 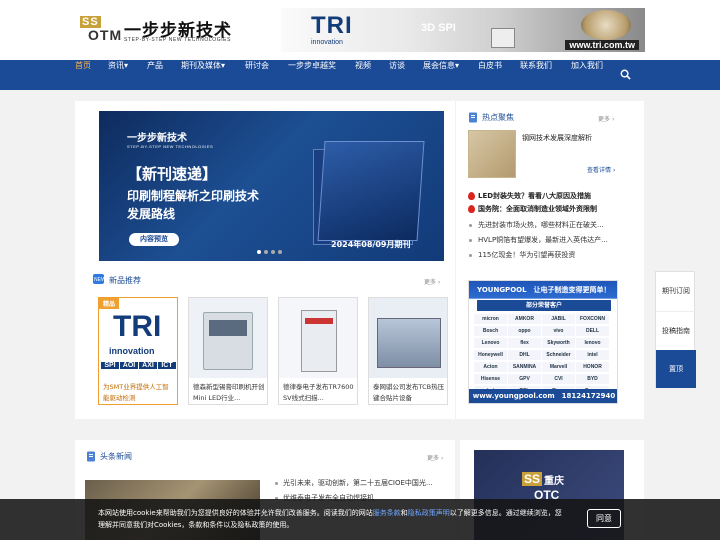 I want to click on client-logo: Marvell, so click(x=558, y=367).